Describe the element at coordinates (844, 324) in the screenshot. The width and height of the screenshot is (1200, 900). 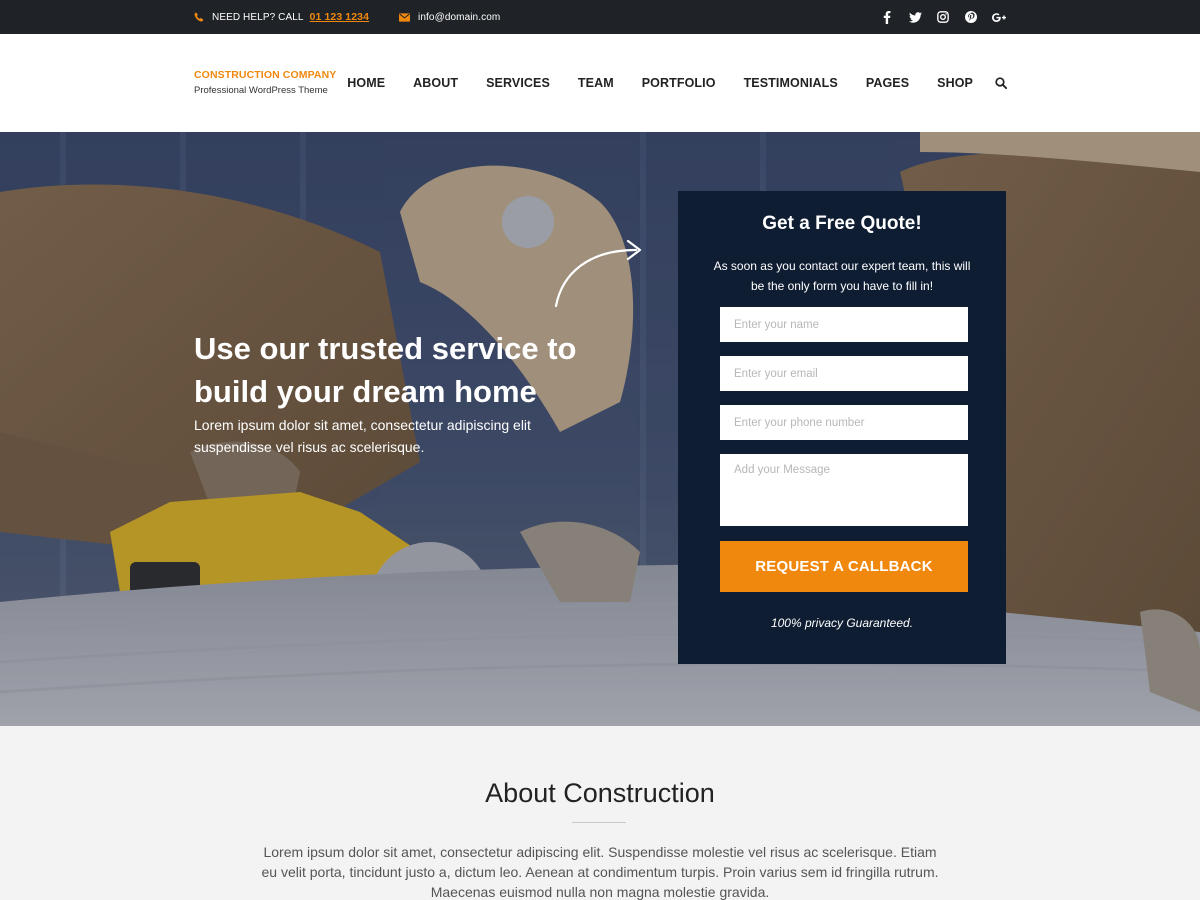
I see `name-field` at that location.